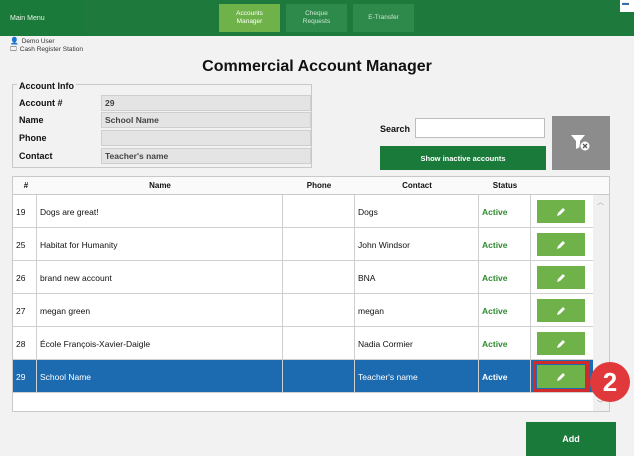  I want to click on table-row: 27 megan green megan Active, so click(303, 310).